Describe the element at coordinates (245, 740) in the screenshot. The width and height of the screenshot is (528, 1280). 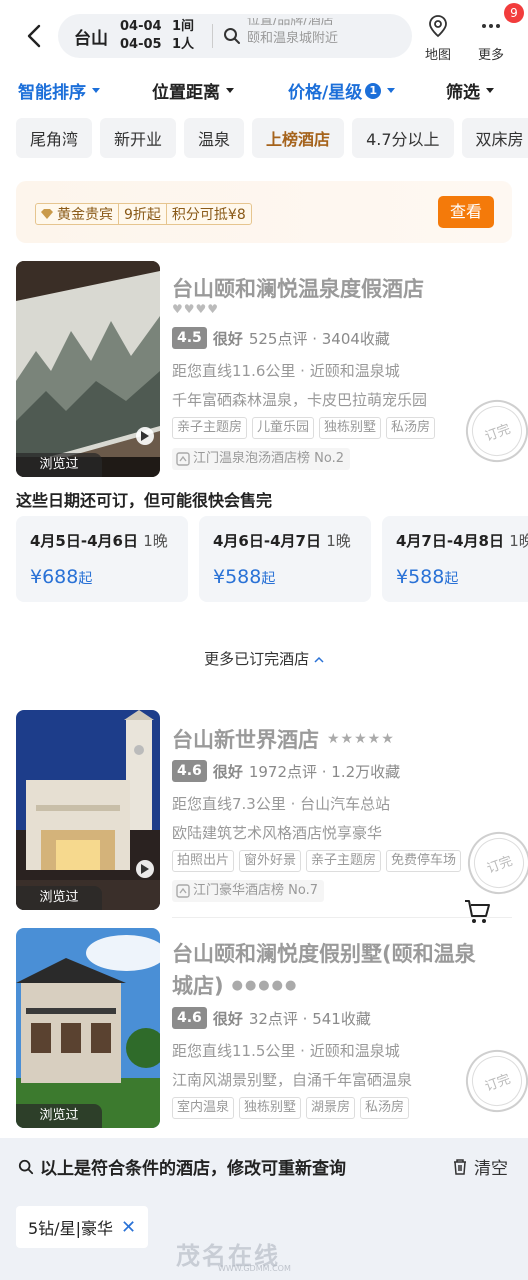
I see `hotel-name-text: 台山新世界酒店` at that location.